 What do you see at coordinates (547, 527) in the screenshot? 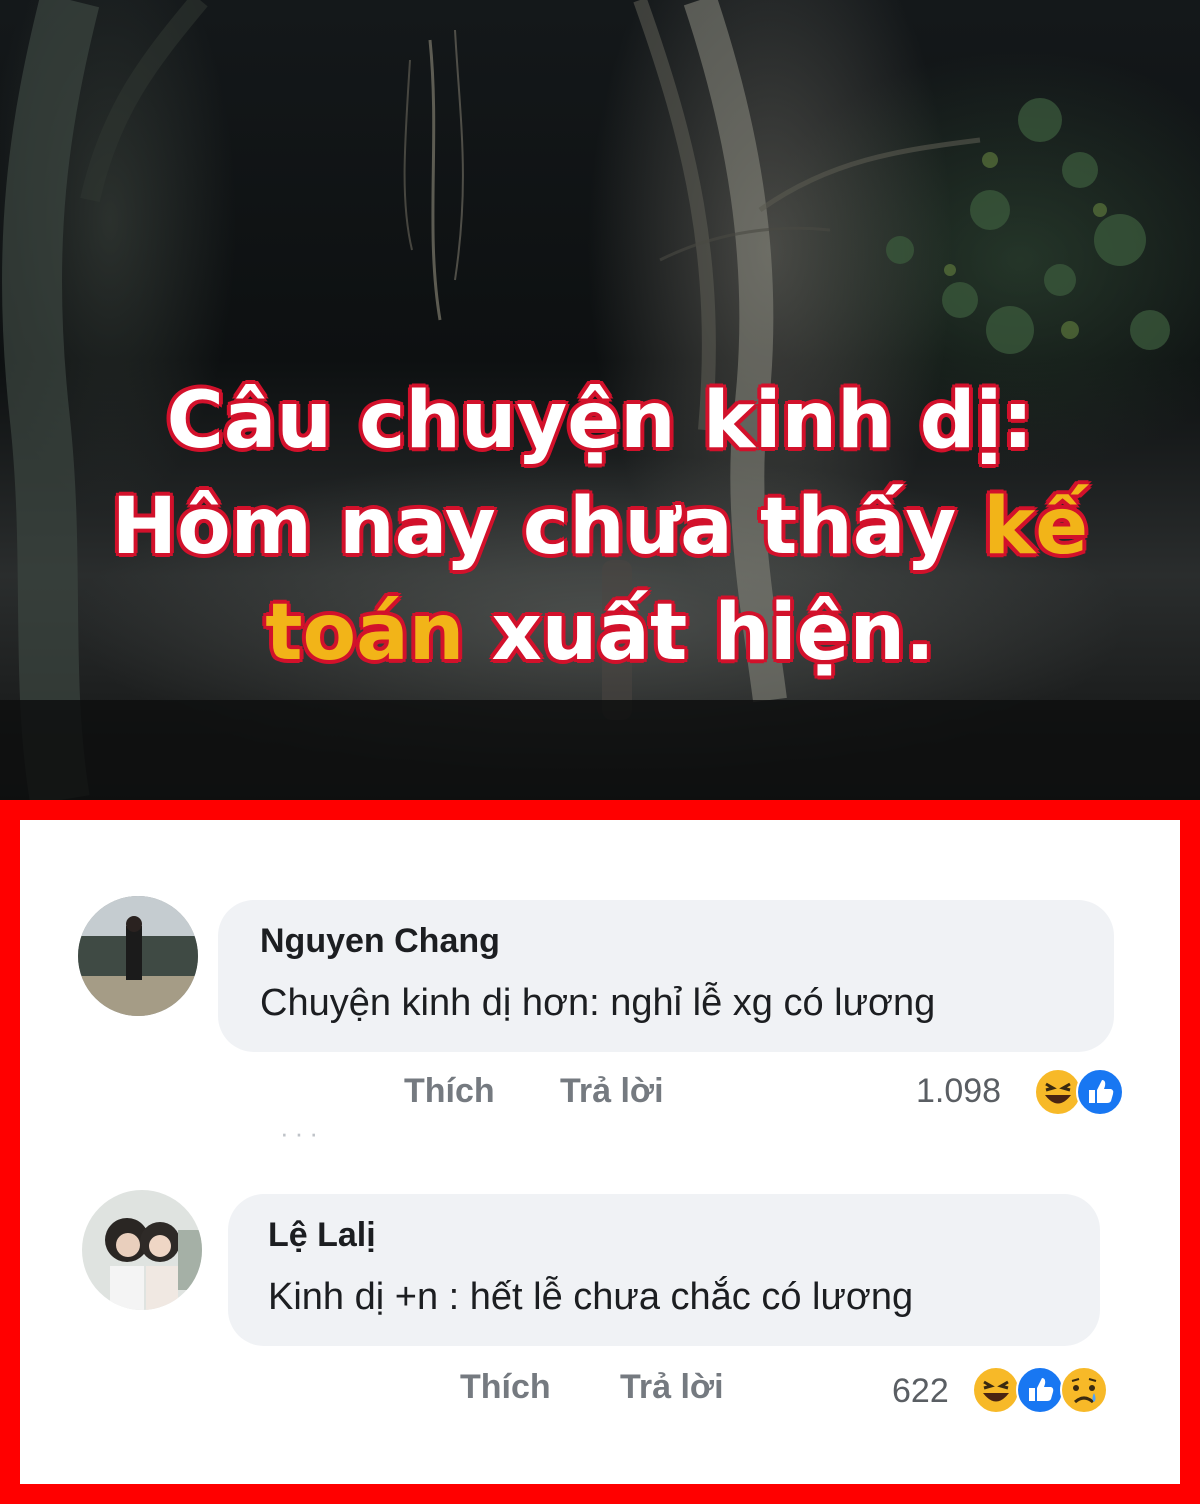
I see `headline-text: Hôm nay chưa thấy` at bounding box center [547, 527].